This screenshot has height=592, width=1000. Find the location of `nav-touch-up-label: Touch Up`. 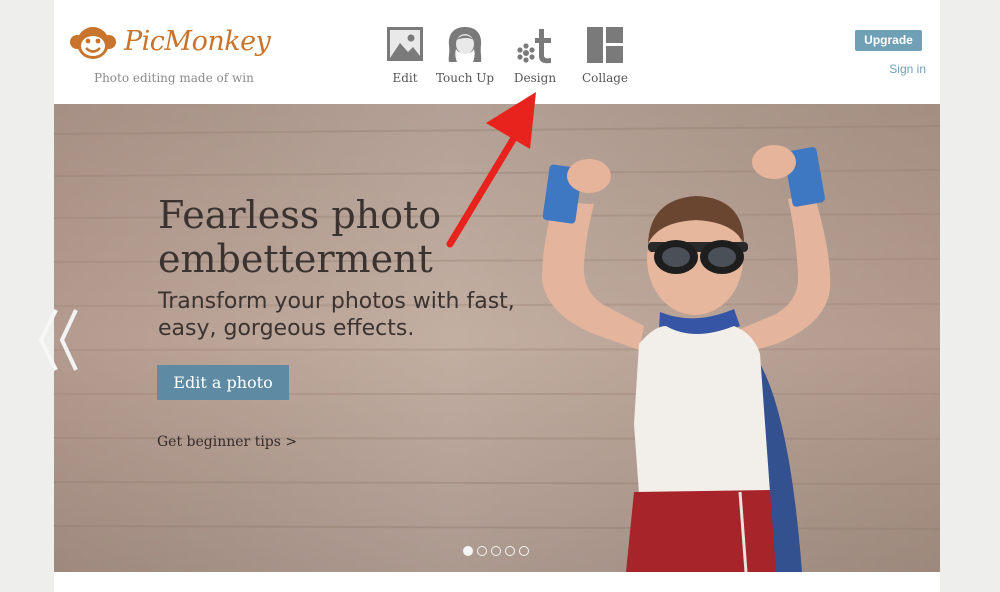

nav-touch-up-label: Touch Up is located at coordinates (465, 78).